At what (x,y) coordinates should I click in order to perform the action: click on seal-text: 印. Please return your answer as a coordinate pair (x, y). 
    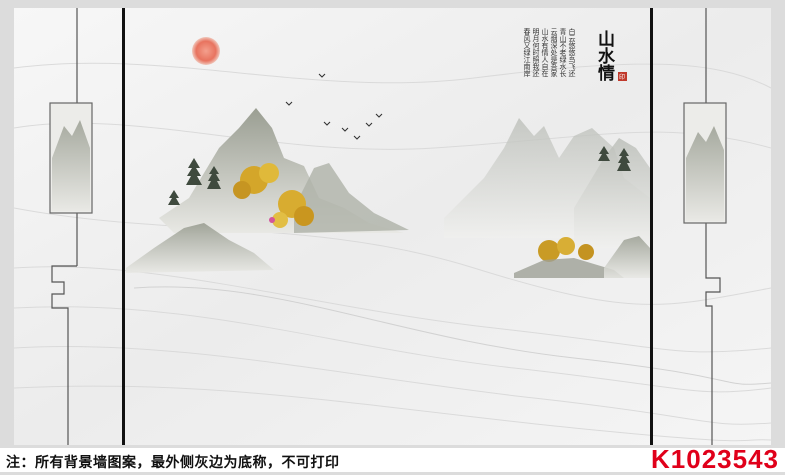
    Looking at the image, I should click on (622, 77).